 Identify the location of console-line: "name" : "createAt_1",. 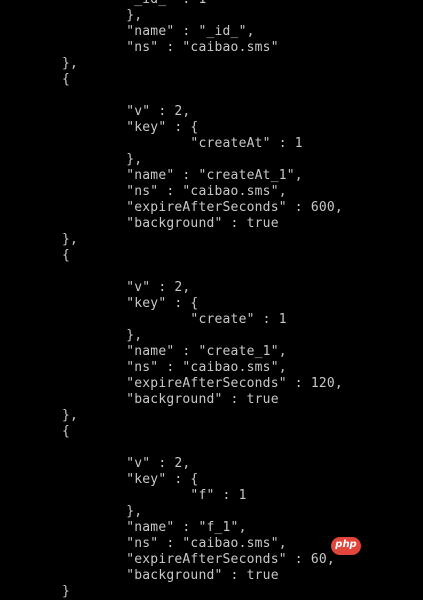
(182, 175).